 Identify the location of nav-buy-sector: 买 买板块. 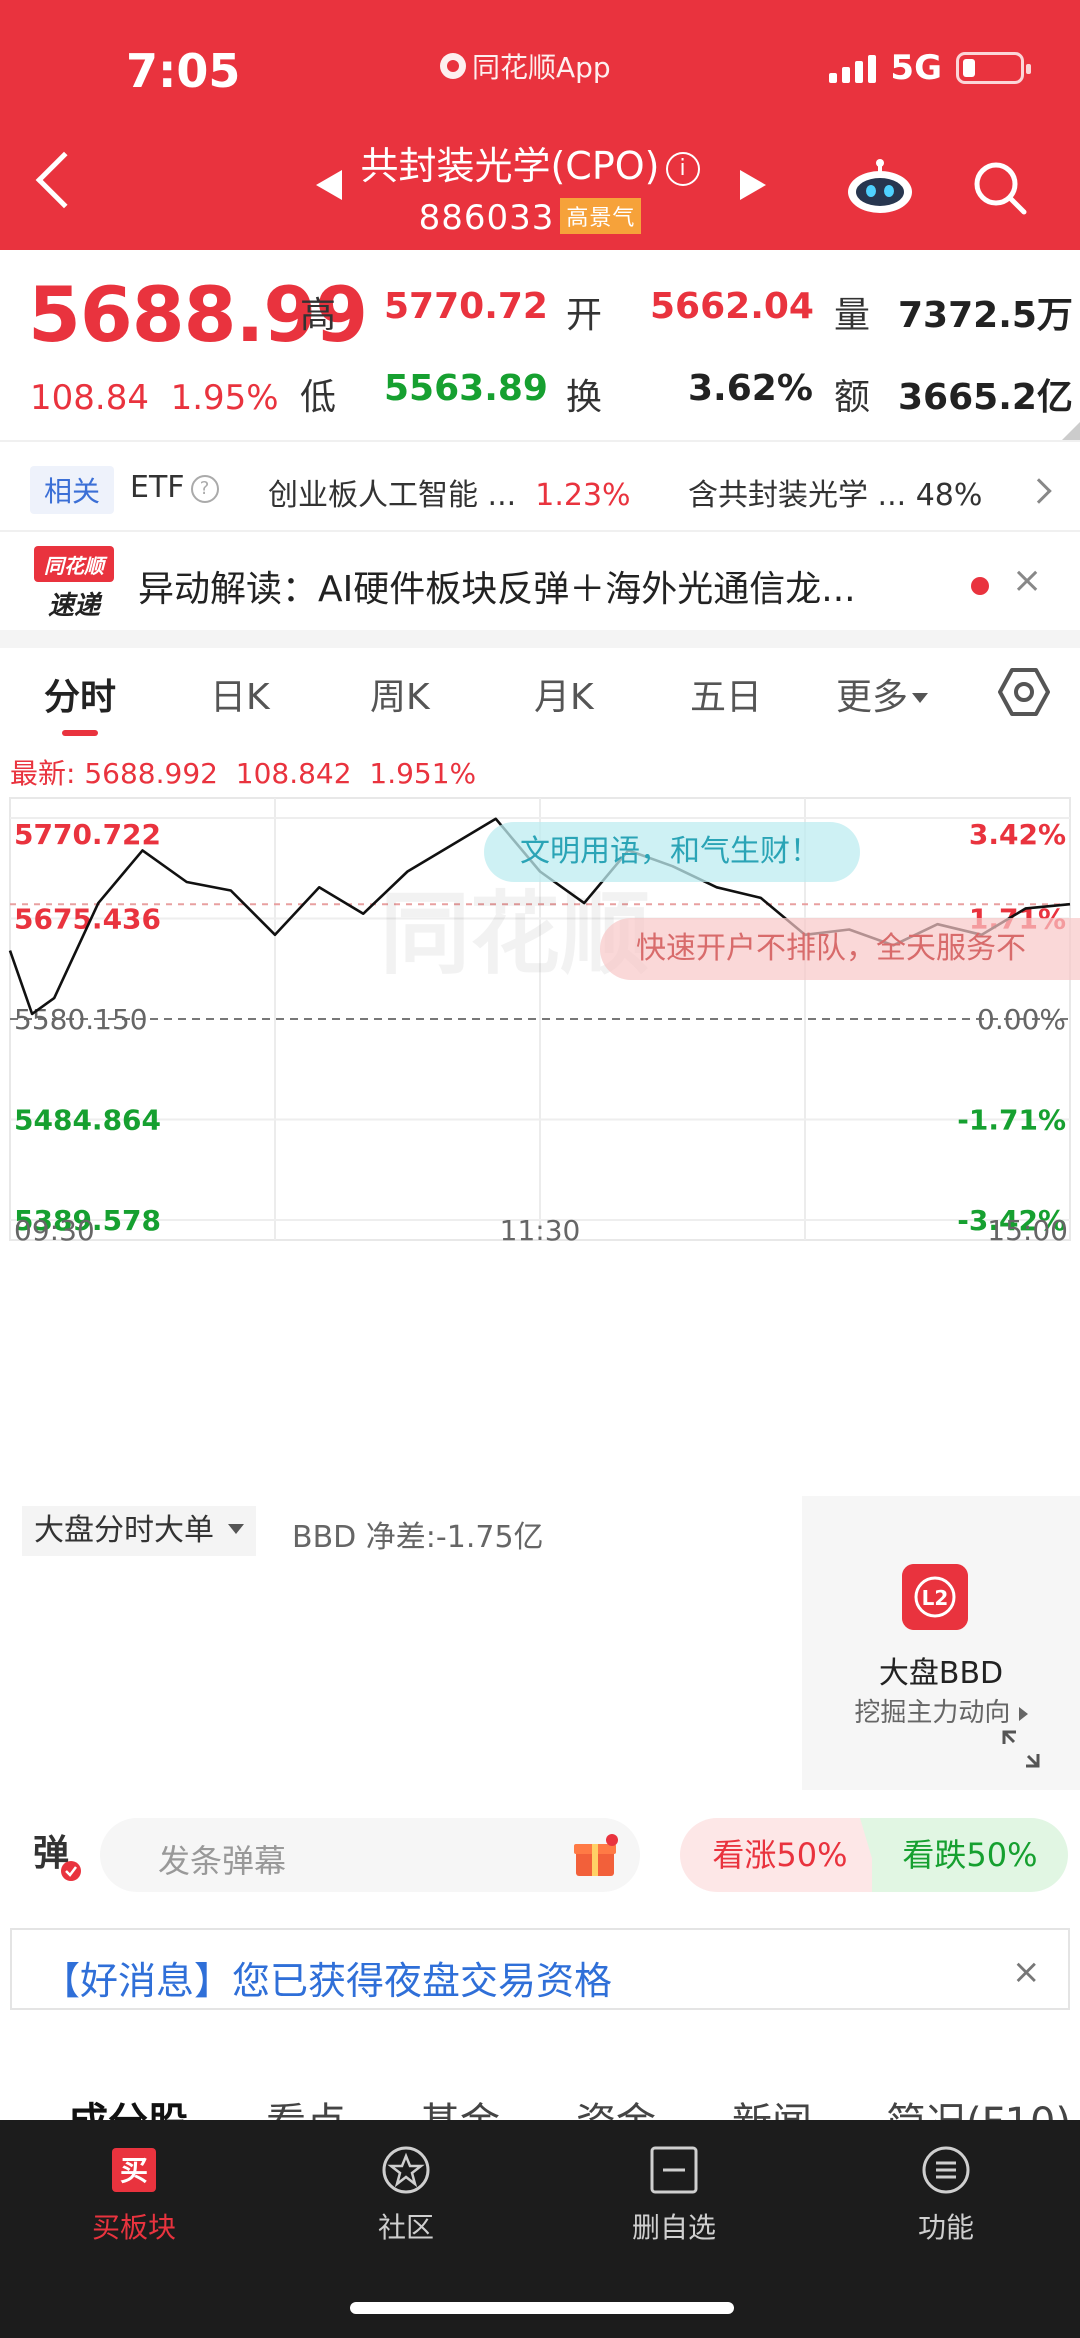
(134, 2195).